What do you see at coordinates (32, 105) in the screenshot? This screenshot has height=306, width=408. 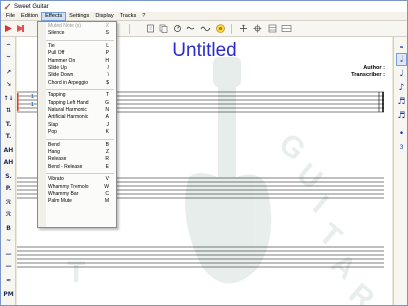 I see `tab-note-2: 1` at bounding box center [32, 105].